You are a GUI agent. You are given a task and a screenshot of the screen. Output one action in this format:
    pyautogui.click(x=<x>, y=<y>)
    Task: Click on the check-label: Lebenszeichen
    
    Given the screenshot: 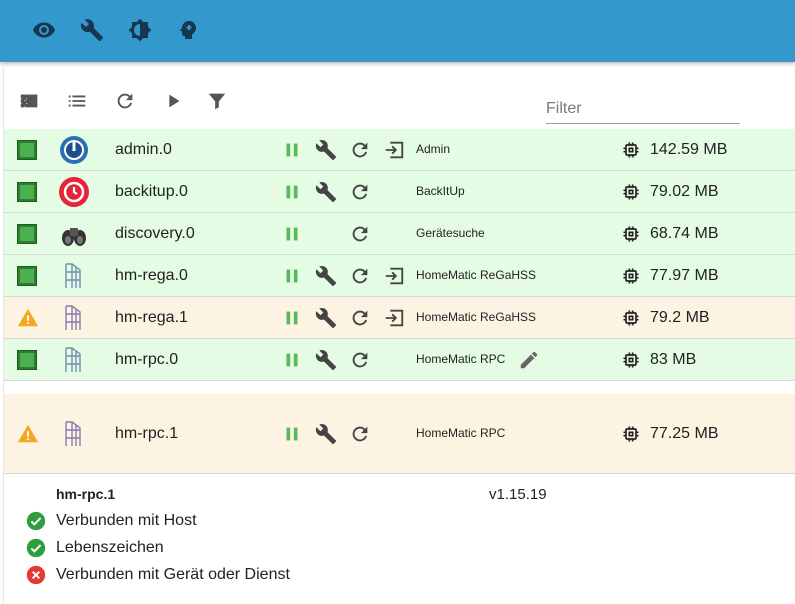 What is the action you would take?
    pyautogui.click(x=110, y=547)
    